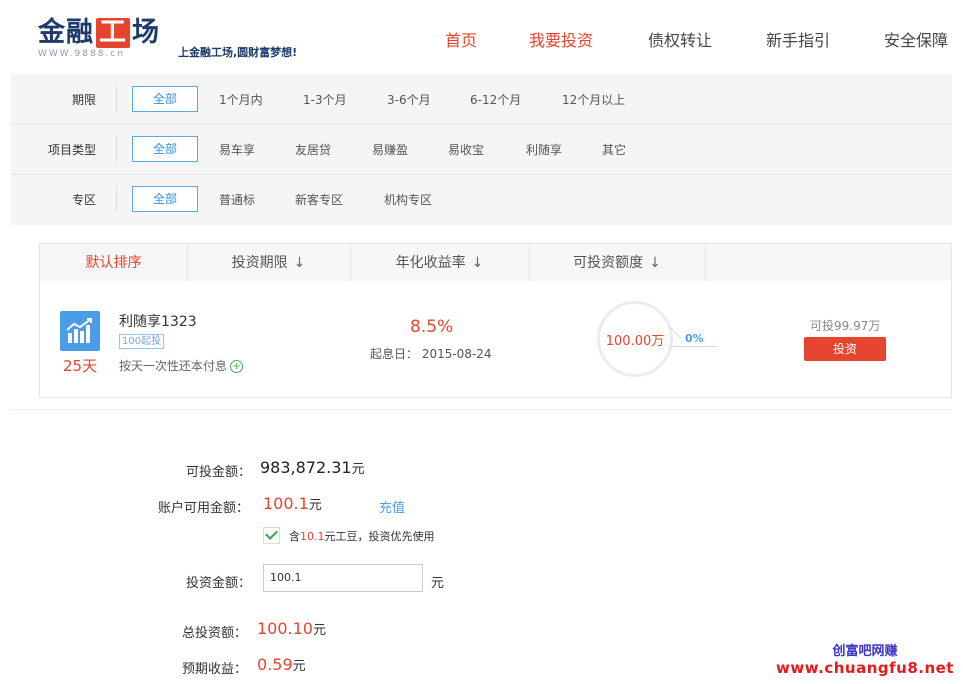  Describe the element at coordinates (237, 366) in the screenshot. I see `plus-circle-icon: +` at that location.